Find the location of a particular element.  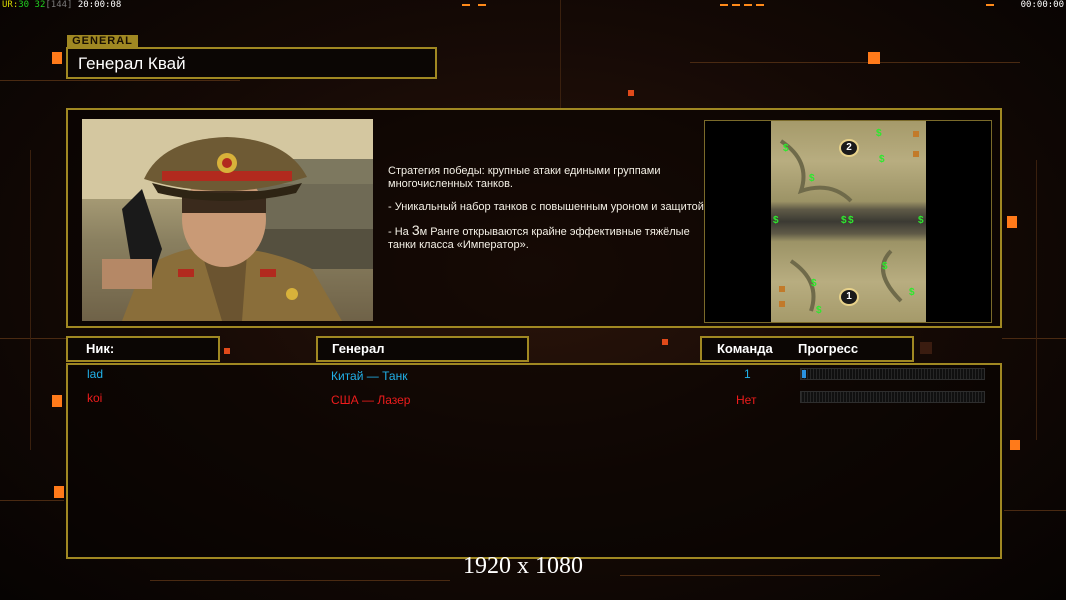

progress-bar-fill is located at coordinates (804, 374).